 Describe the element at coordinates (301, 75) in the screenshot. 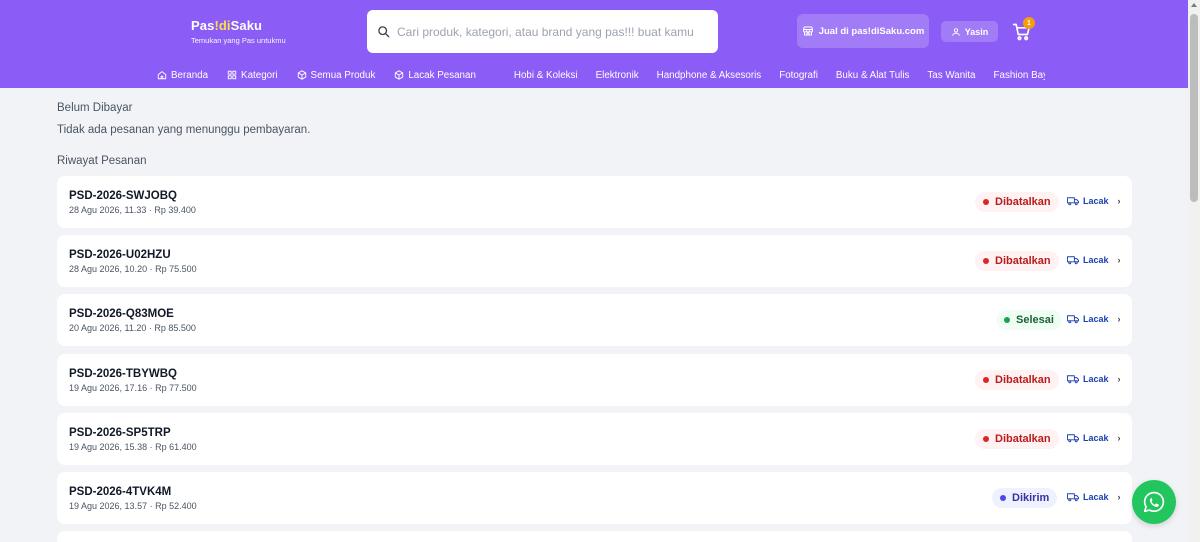

I see `box-icon` at that location.